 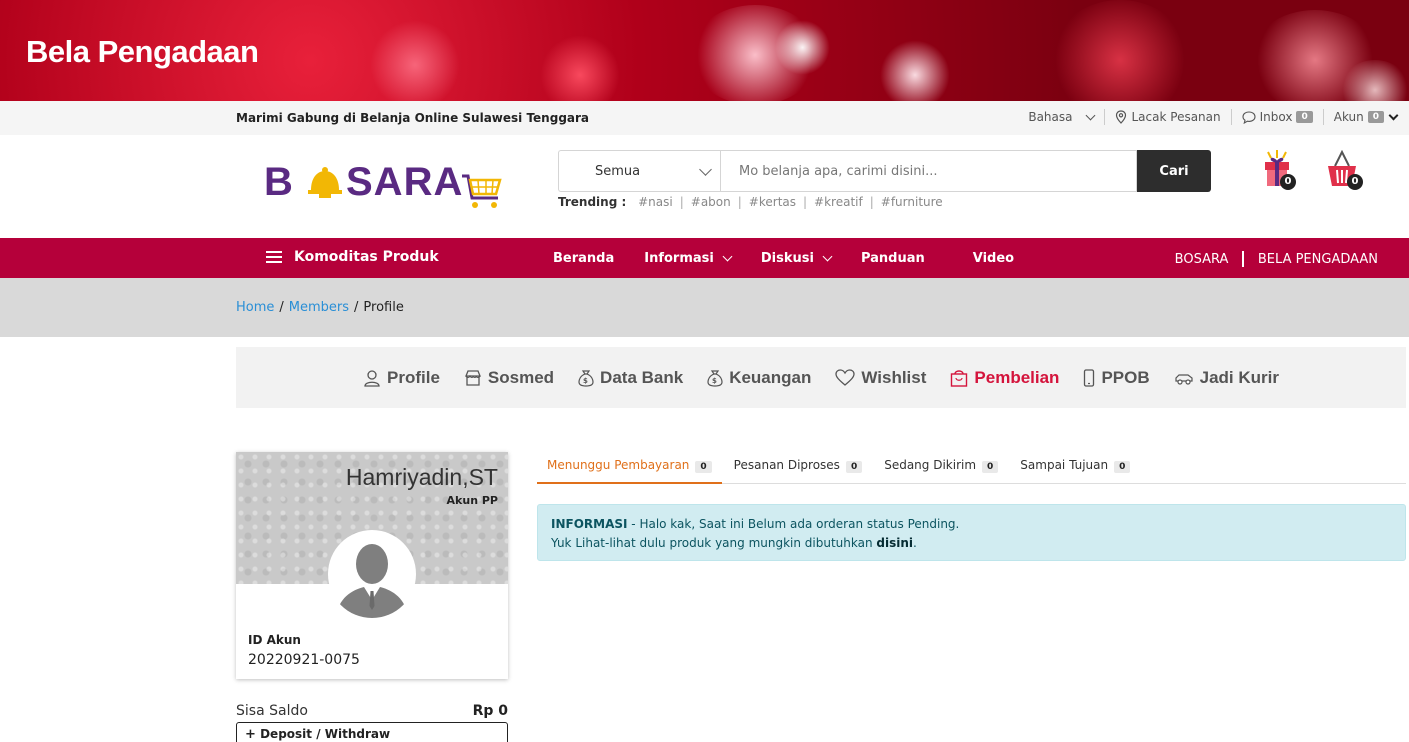 I want to click on nav-item-label: Beranda, so click(x=584, y=258).